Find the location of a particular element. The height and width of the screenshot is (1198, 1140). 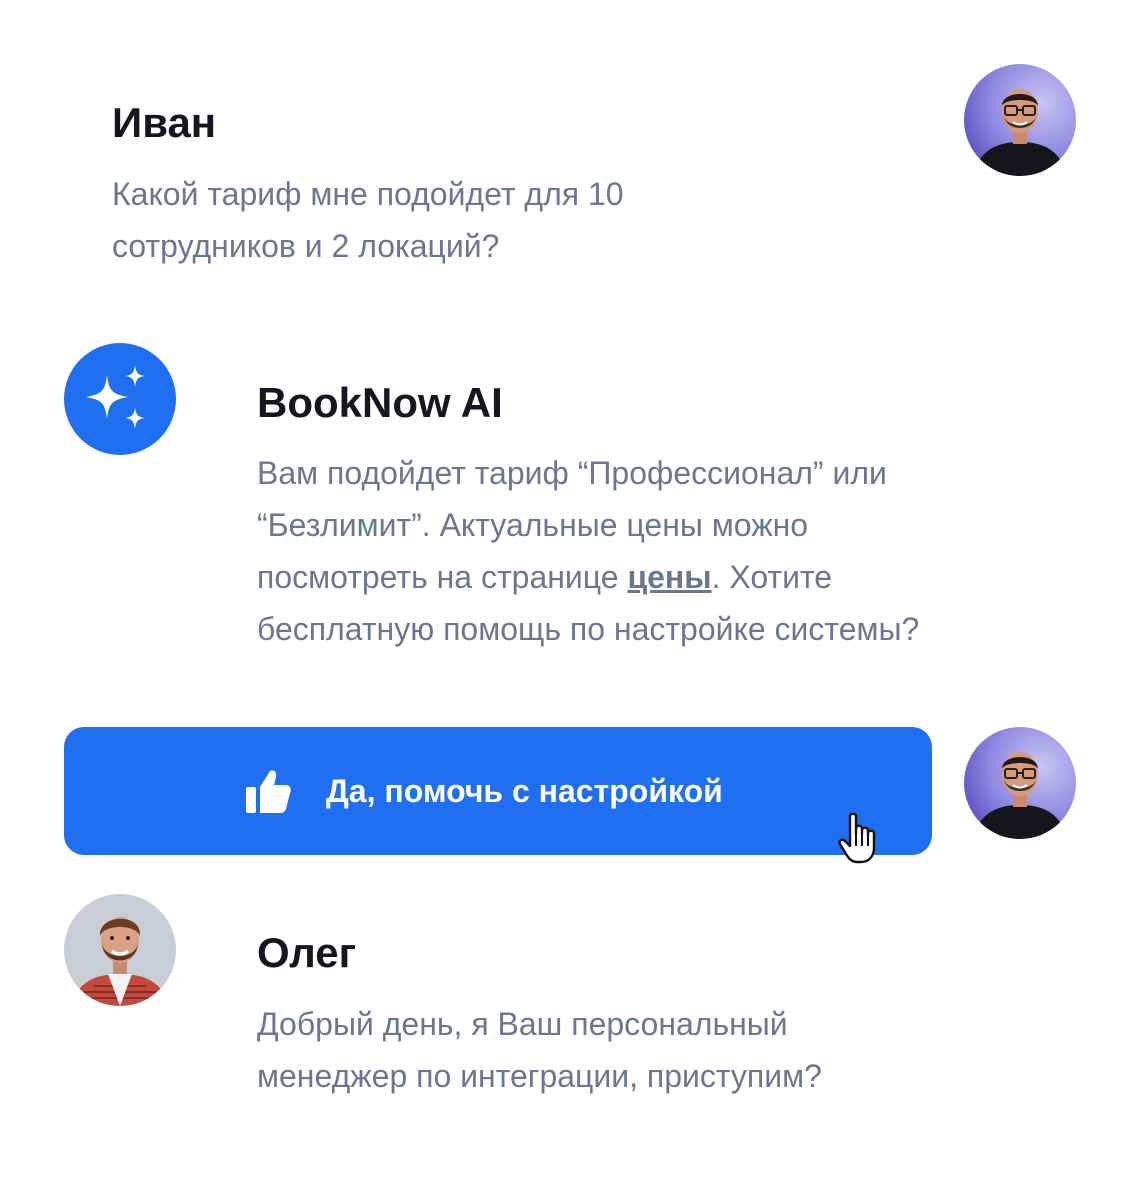

avatar-oleg-image is located at coordinates (120, 950).